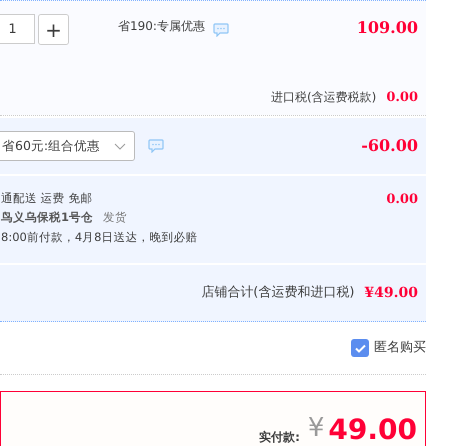  Describe the element at coordinates (372, 430) in the screenshot. I see `pay-amount: 49.00` at that location.